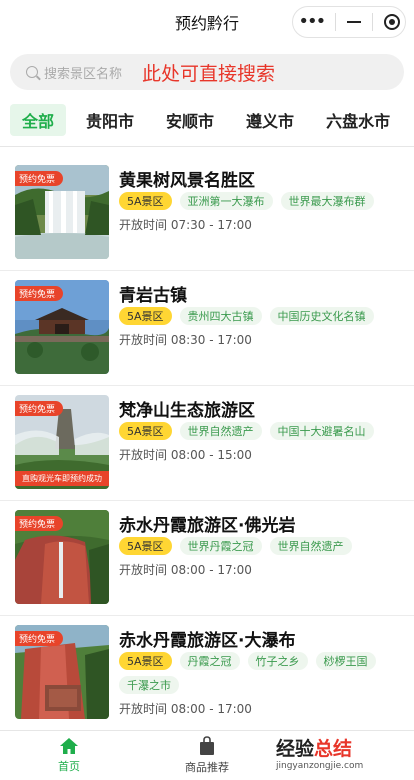 This screenshot has width=414, height=780. Describe the element at coordinates (153, 296) in the screenshot. I see `scenic-name: 青岩古镇` at that location.